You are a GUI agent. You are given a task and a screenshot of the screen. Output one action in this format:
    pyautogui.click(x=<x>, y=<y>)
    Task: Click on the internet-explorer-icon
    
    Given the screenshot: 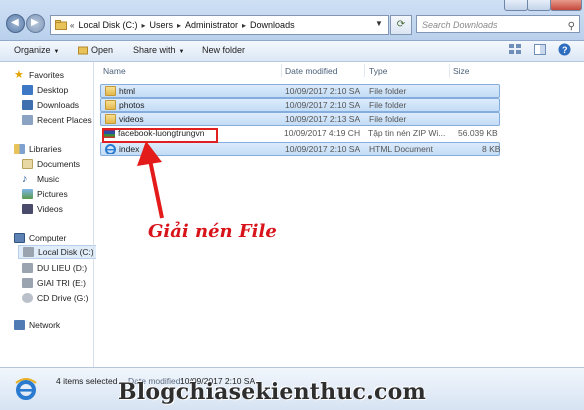 What is the action you would take?
    pyautogui.click(x=26, y=389)
    